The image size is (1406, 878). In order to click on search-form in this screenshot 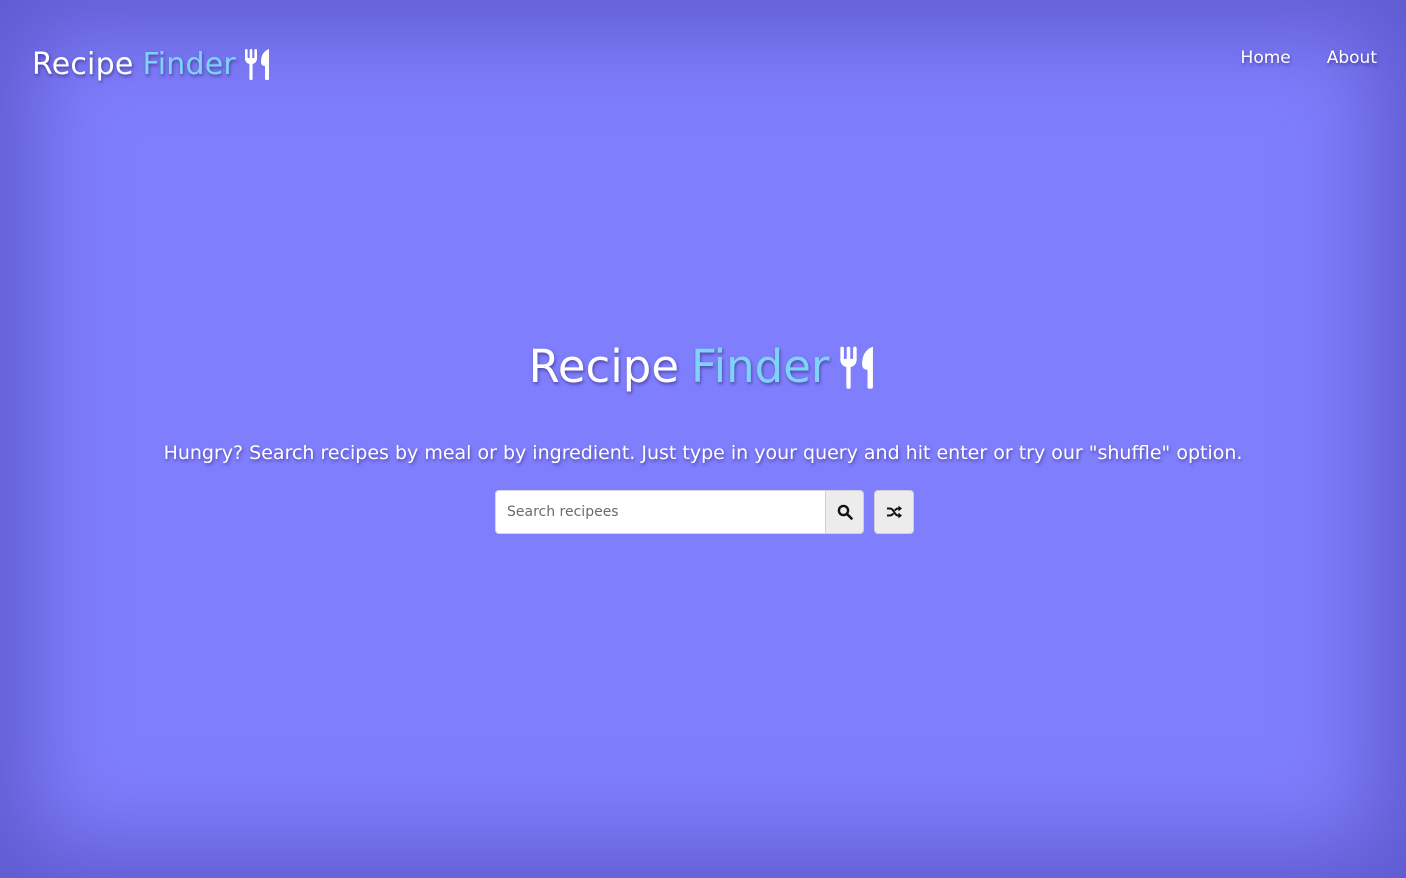, I will do `click(679, 512)`.